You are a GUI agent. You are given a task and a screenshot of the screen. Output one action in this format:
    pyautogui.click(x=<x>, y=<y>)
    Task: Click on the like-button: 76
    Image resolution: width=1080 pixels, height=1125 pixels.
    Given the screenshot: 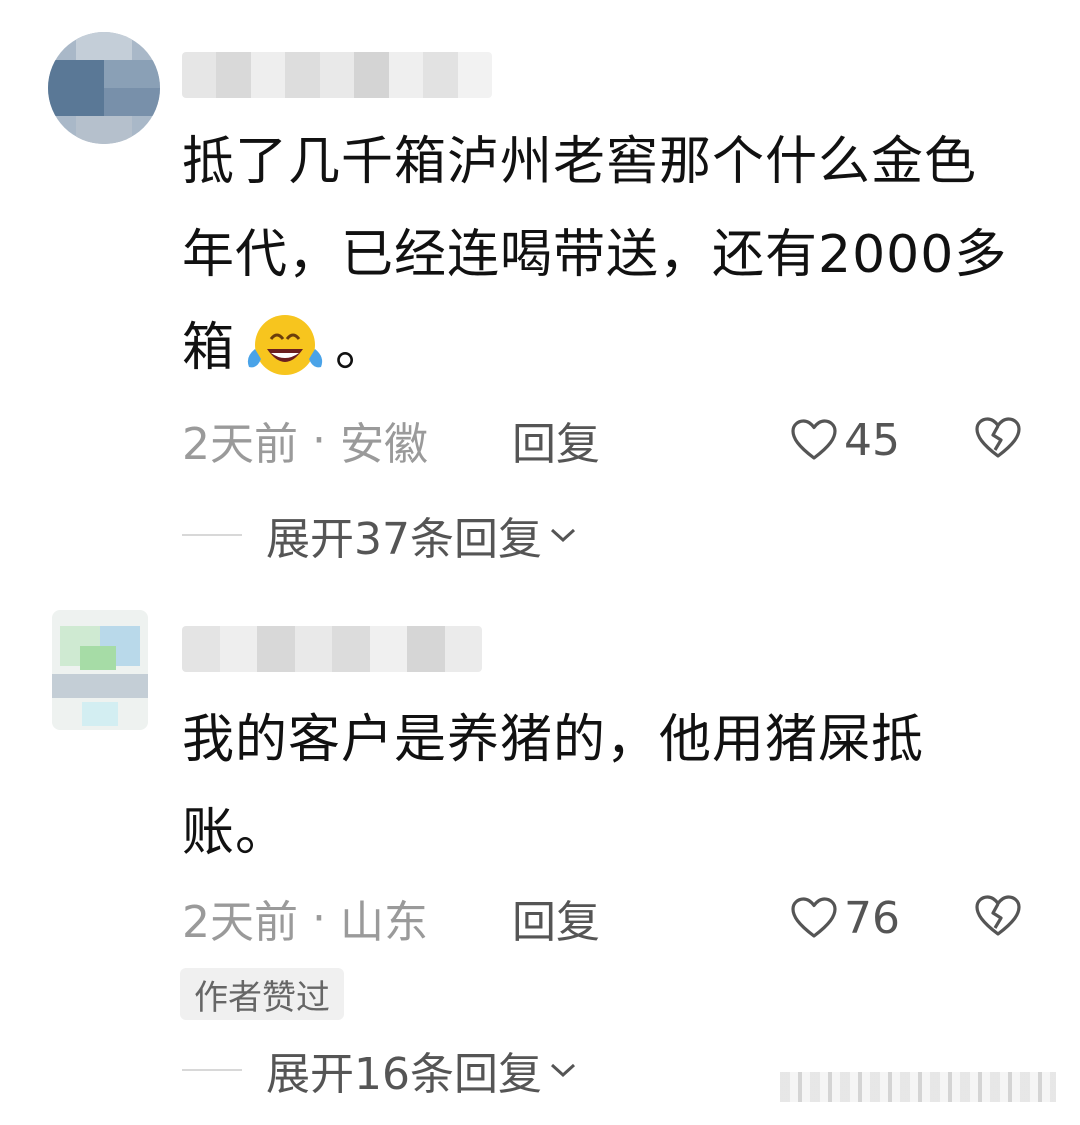 What is the action you would take?
    pyautogui.click(x=845, y=918)
    